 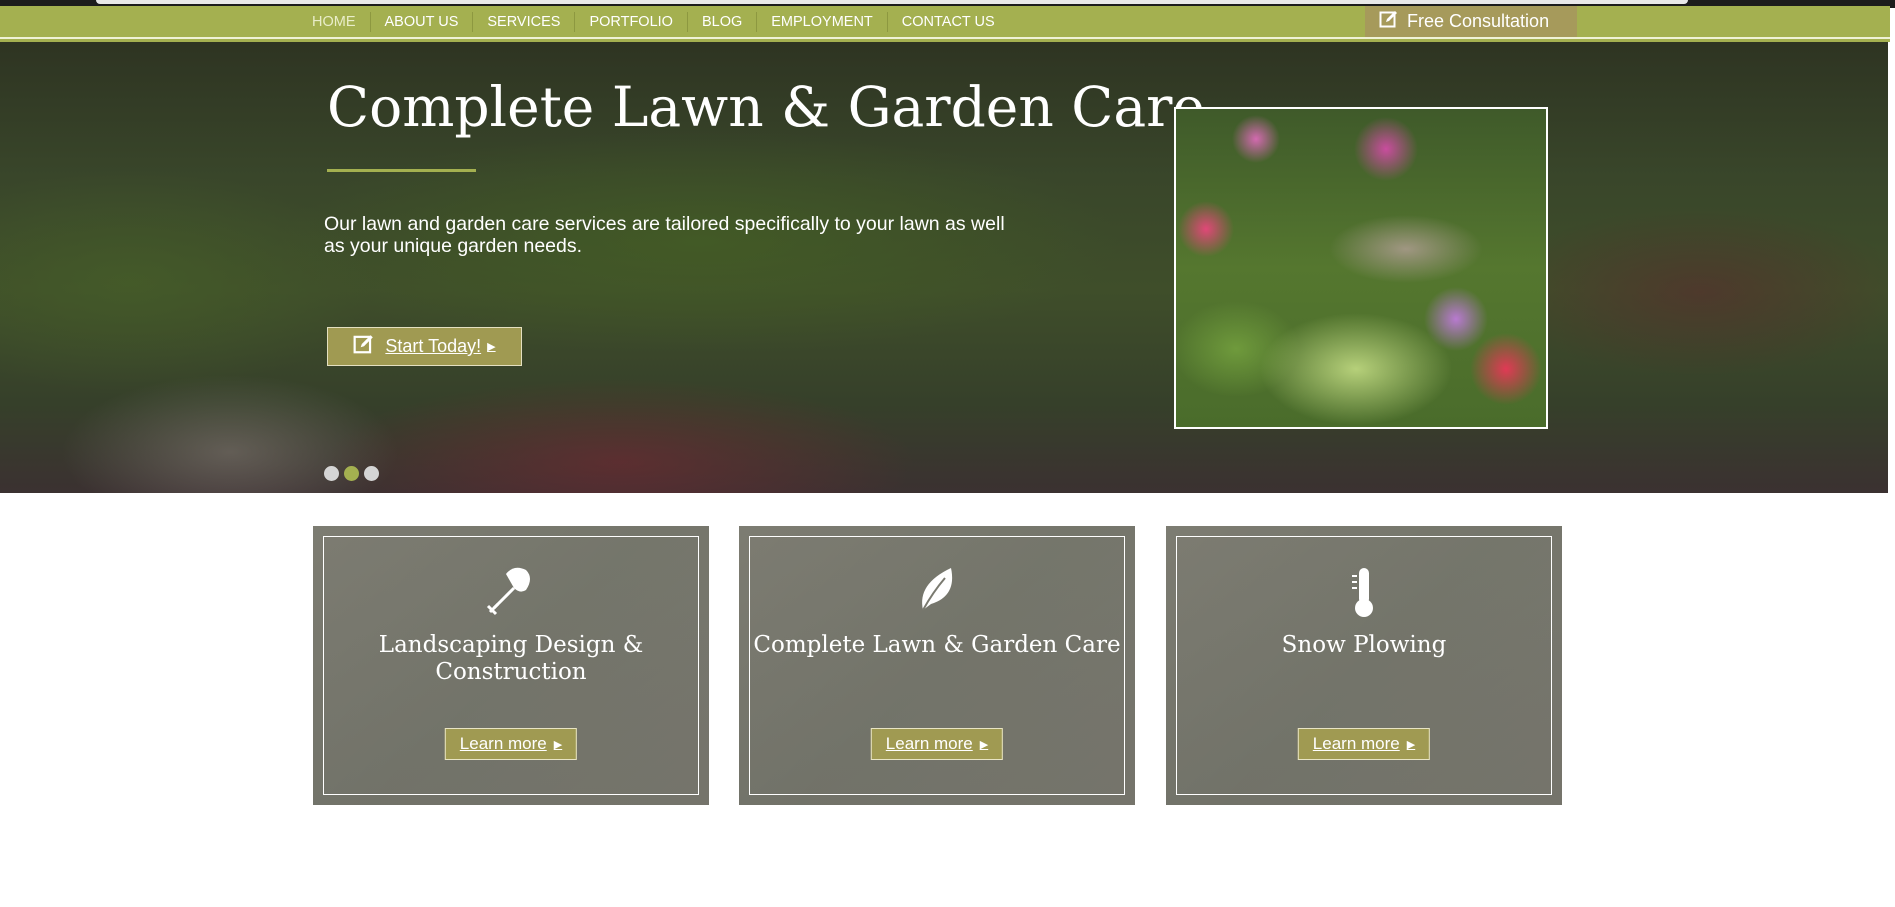 I want to click on garden-photo, so click(x=1361, y=268).